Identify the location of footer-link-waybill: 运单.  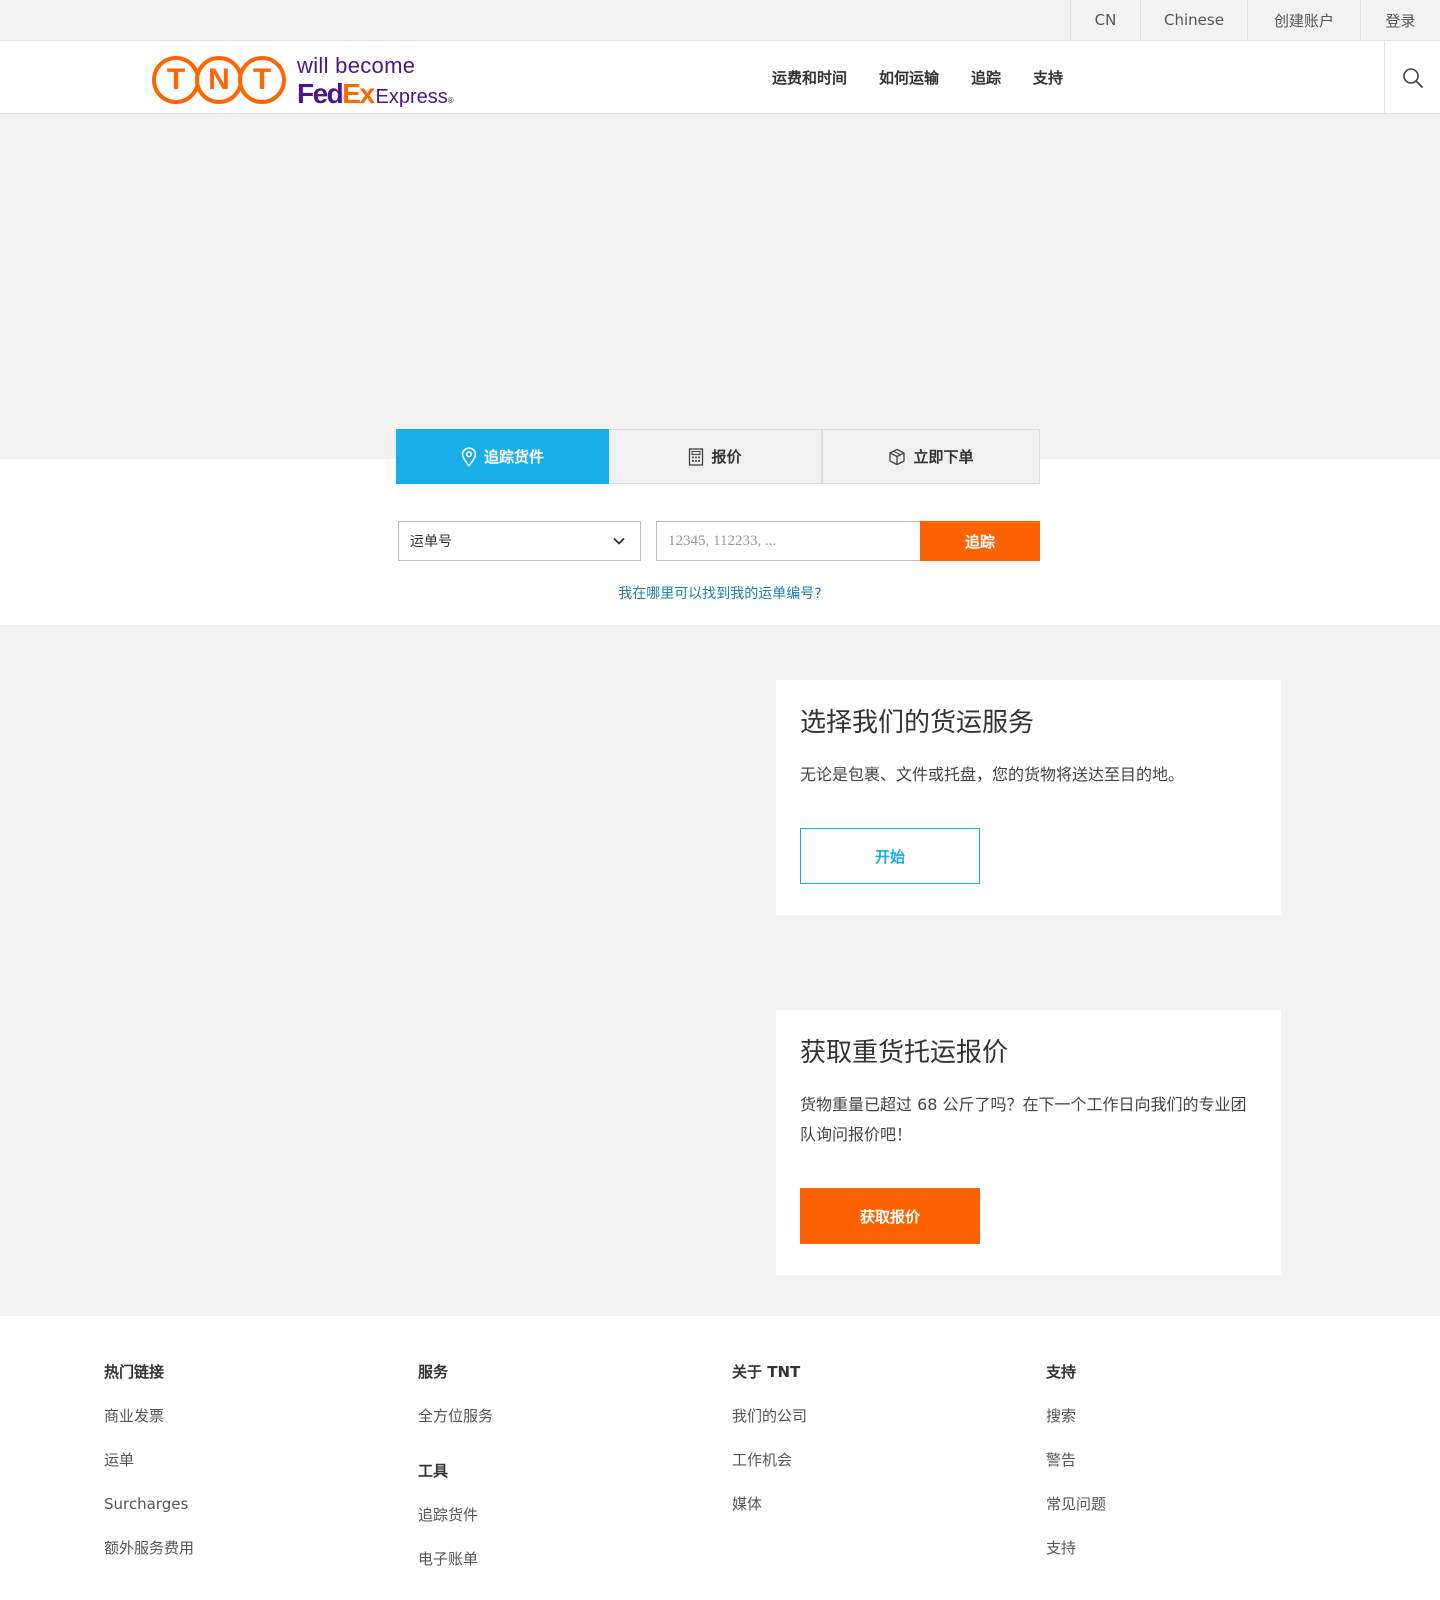
(149, 1460).